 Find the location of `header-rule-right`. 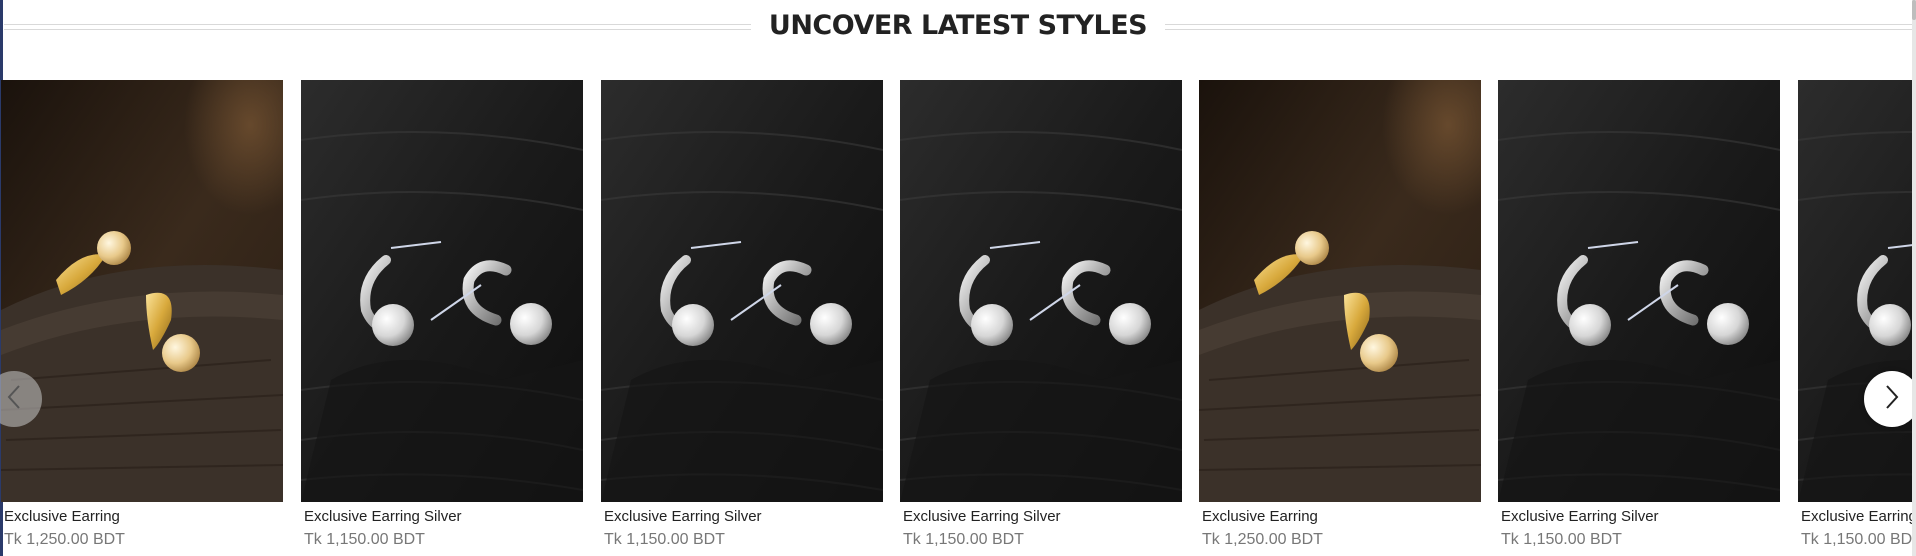

header-rule-right is located at coordinates (1539, 27).